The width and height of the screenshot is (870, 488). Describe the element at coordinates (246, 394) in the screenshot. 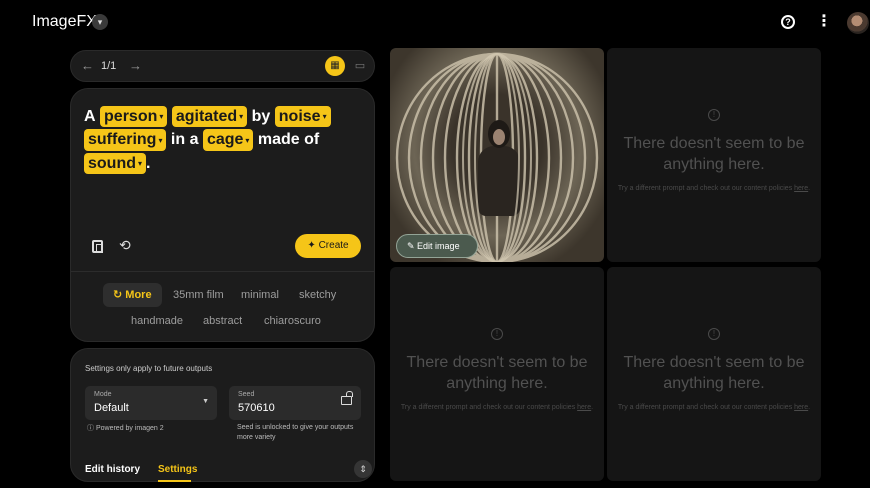

I see `seed-label: Seed` at that location.